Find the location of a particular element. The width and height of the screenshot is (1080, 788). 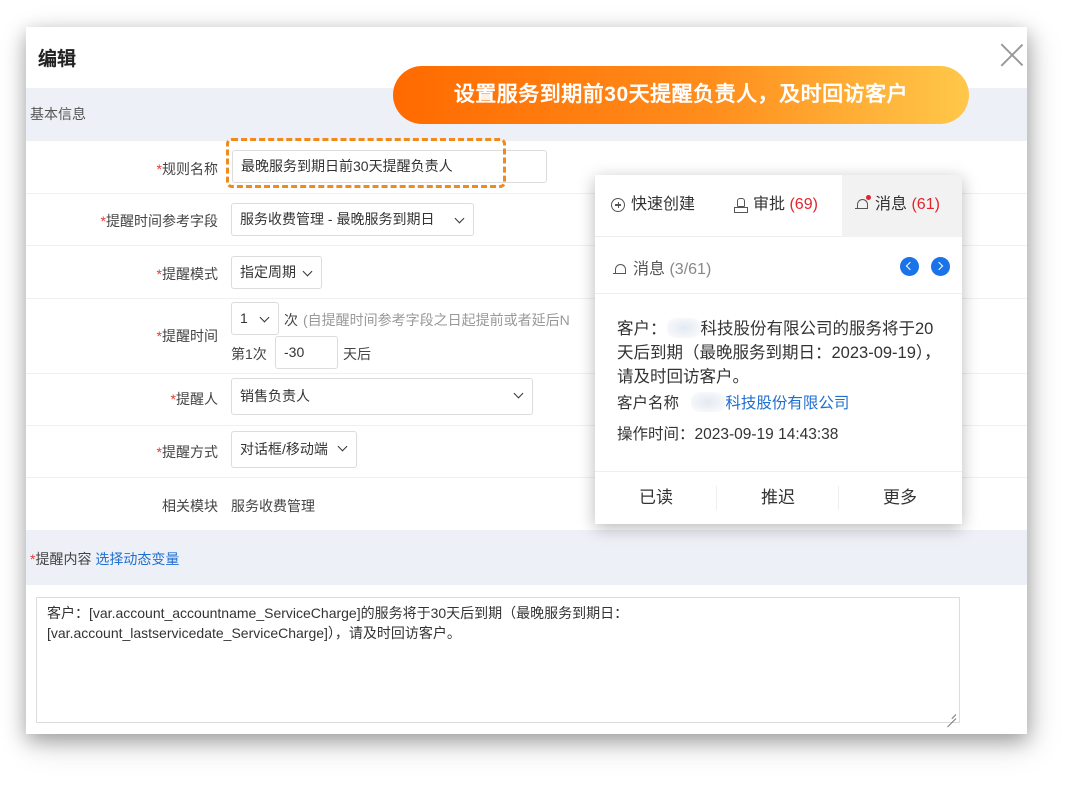

unread-dot is located at coordinates (868, 197).